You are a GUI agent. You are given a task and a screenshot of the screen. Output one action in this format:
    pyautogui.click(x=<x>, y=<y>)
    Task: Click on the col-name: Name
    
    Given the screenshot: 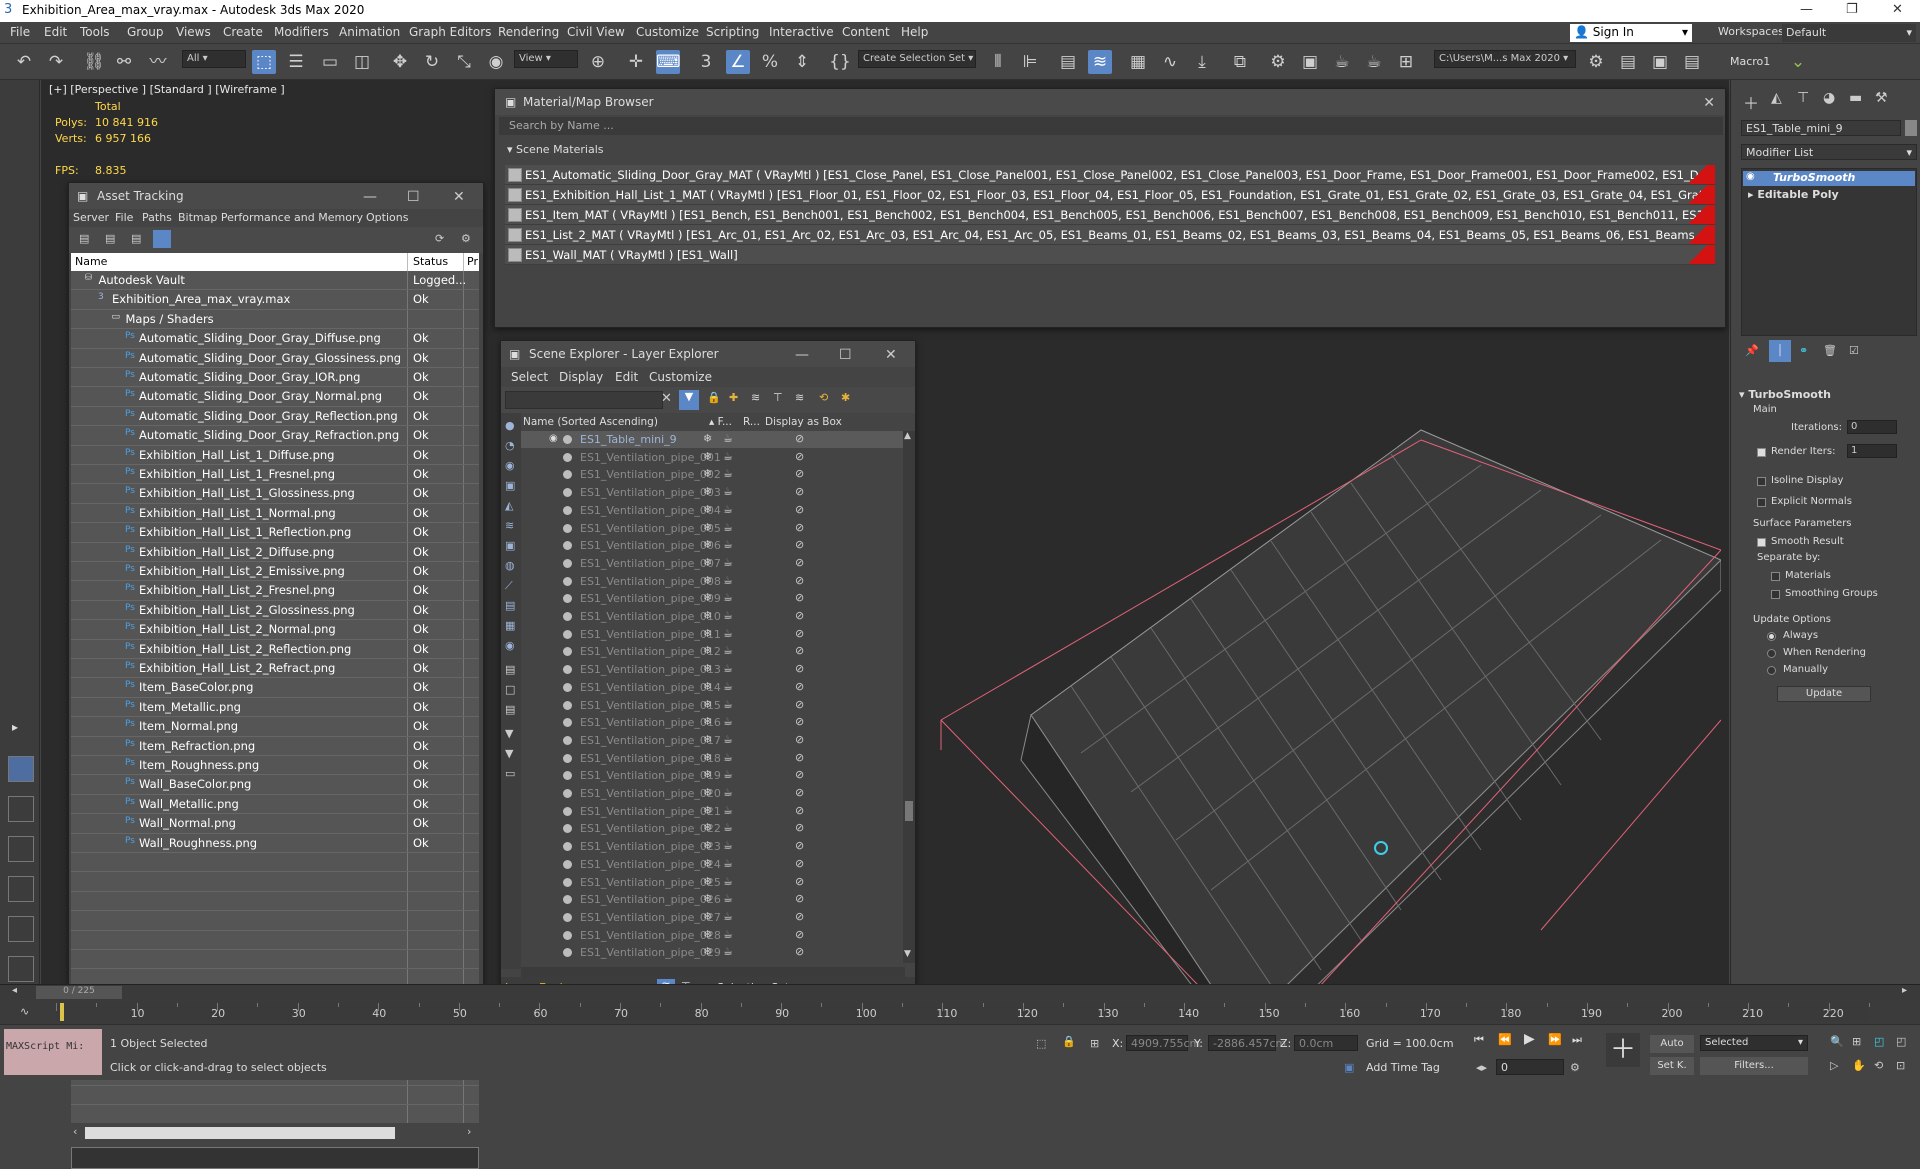 What is the action you would take?
    pyautogui.click(x=91, y=261)
    